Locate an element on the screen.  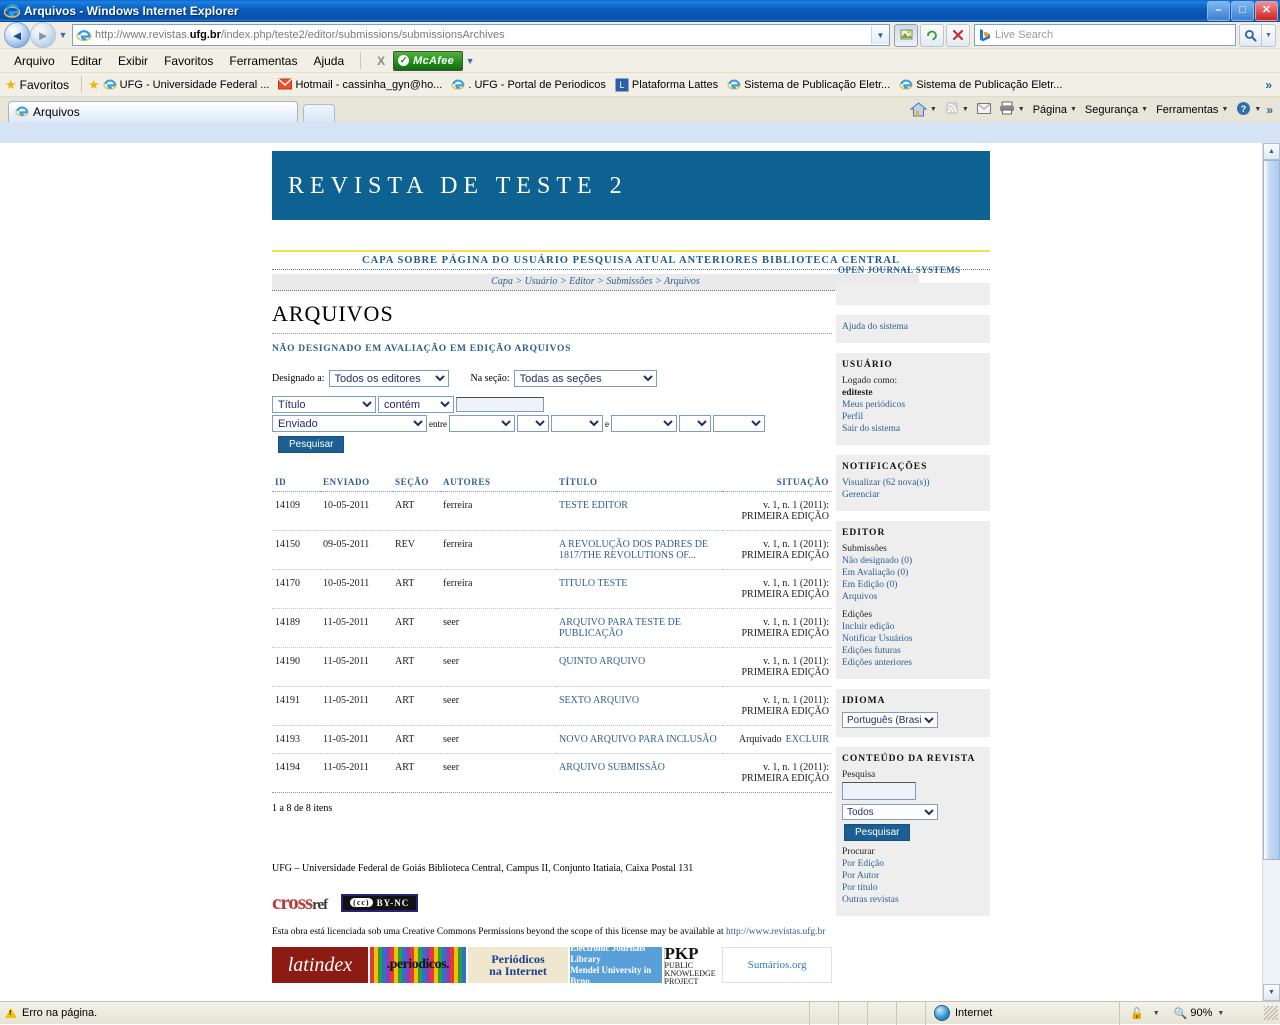
badge-sumarios: Sumários.org is located at coordinates (777, 965).